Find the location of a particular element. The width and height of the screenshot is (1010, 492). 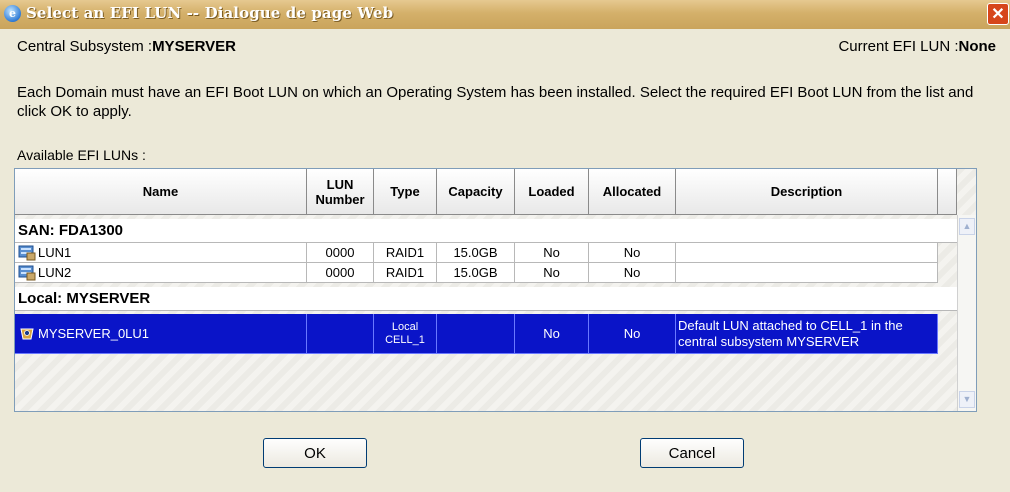

central-subsystem: Central Subsystem :MYSERVER is located at coordinates (126, 46).